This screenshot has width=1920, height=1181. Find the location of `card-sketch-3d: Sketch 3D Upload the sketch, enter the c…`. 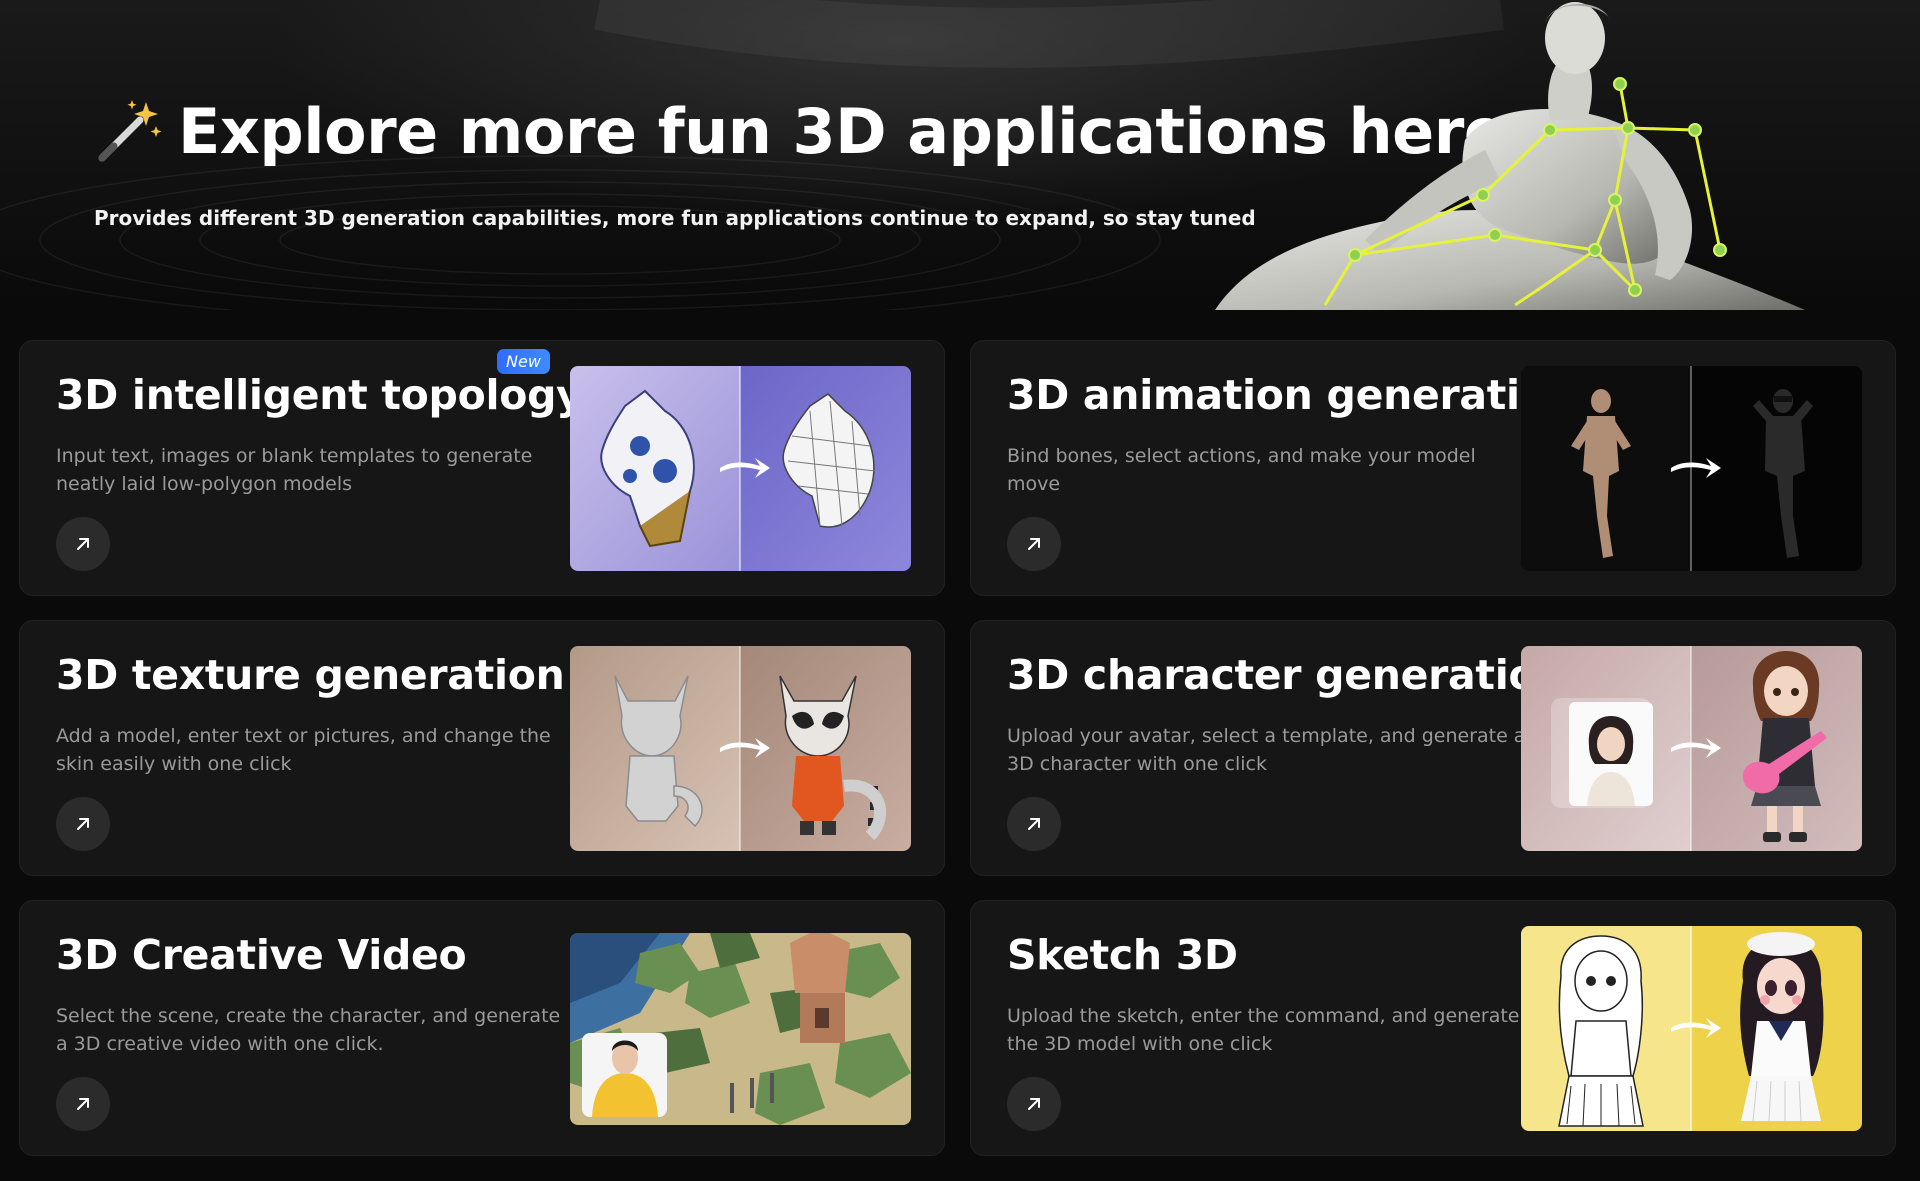

card-sketch-3d: Sketch 3D Upload the sketch, enter the c… is located at coordinates (1433, 1028).